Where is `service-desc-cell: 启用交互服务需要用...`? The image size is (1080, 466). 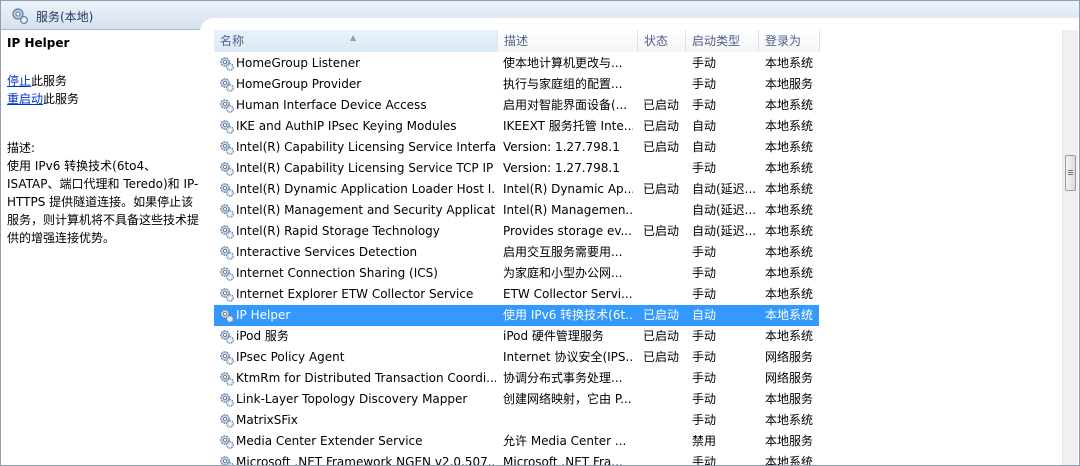
service-desc-cell: 启用交互服务需要用... is located at coordinates (563, 252).